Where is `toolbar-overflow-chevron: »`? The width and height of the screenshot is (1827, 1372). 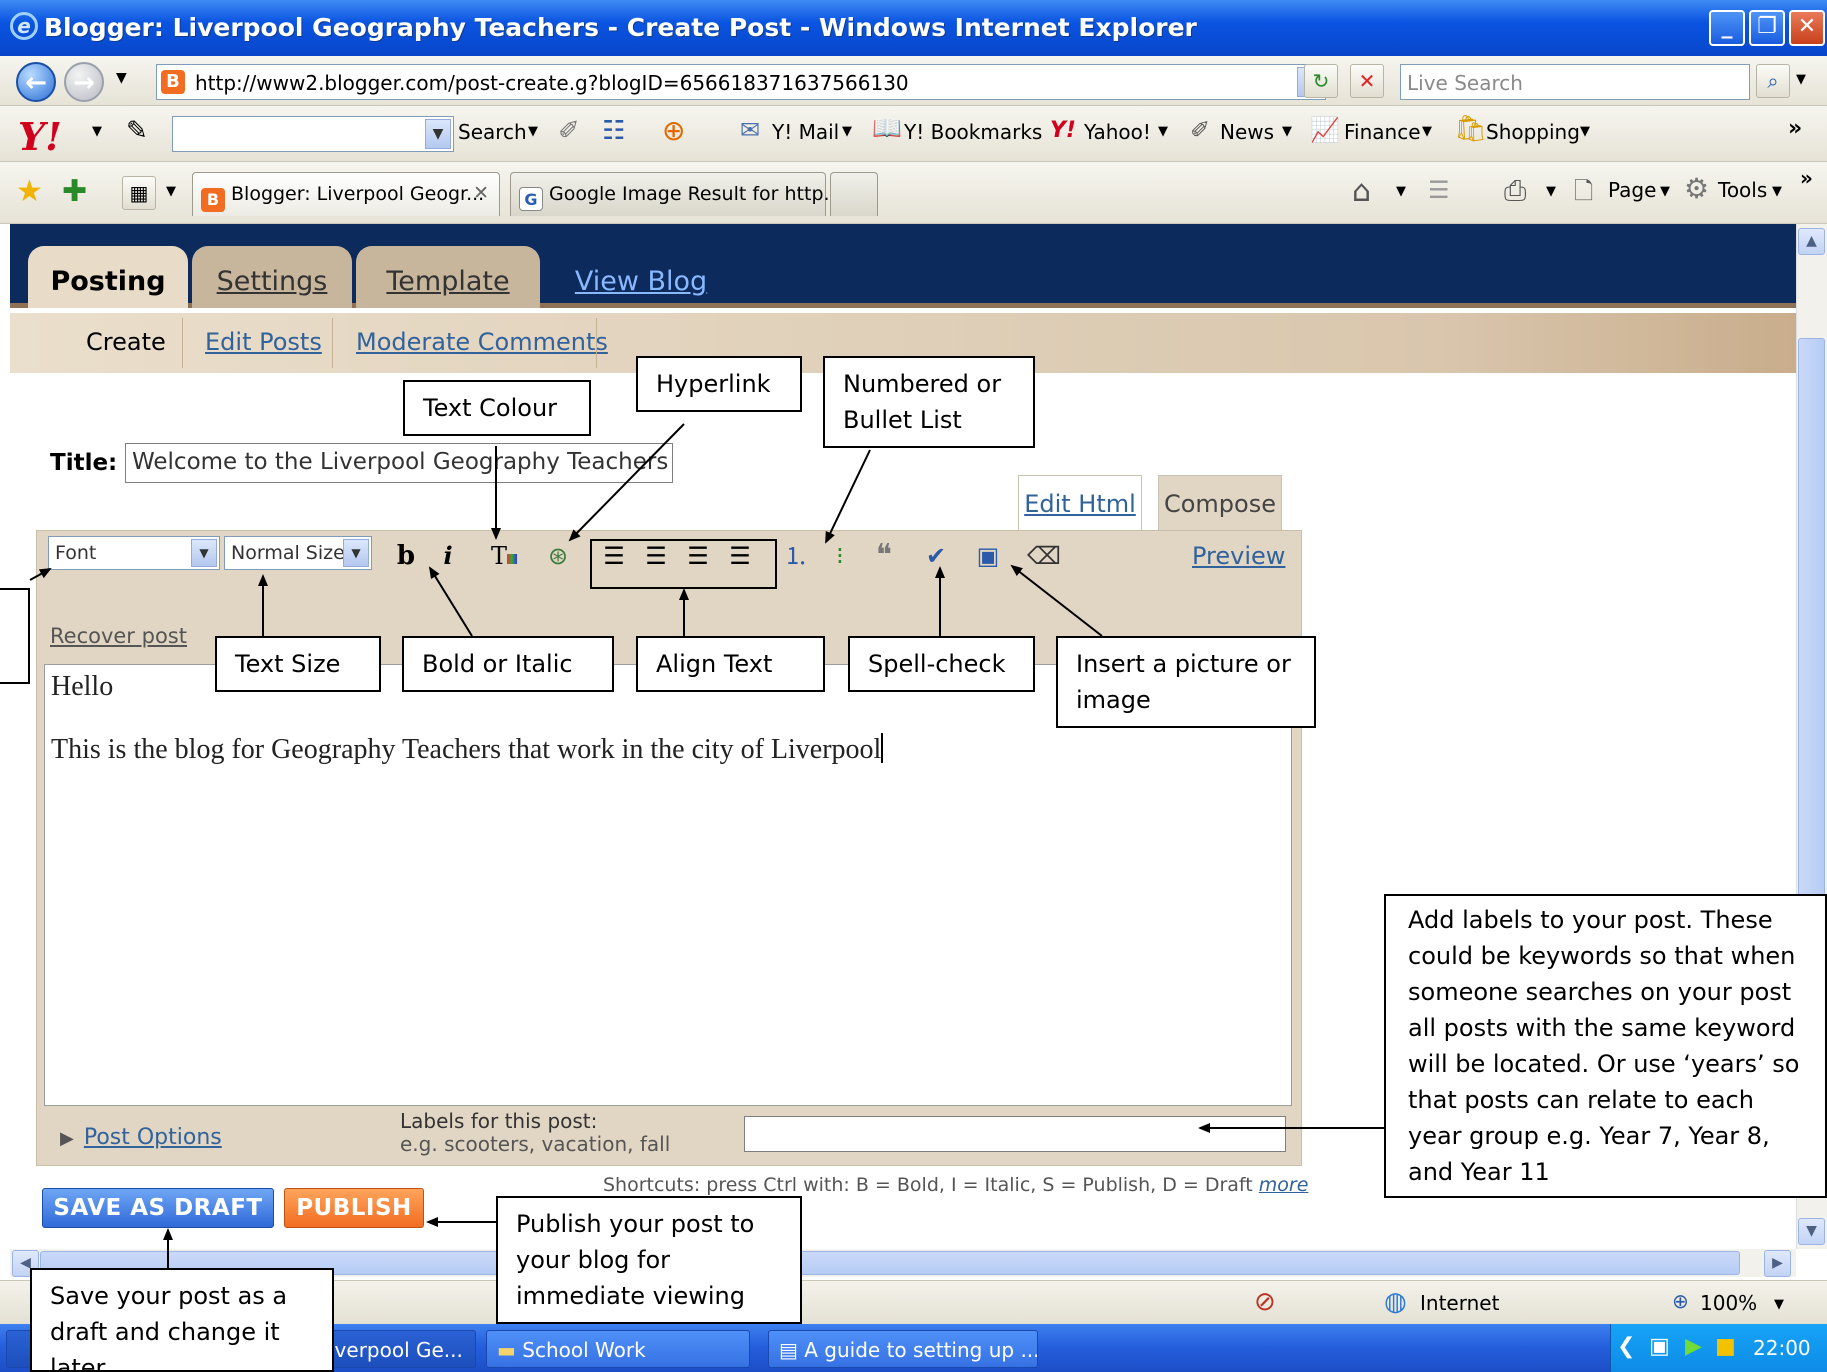 toolbar-overflow-chevron: » is located at coordinates (1795, 128).